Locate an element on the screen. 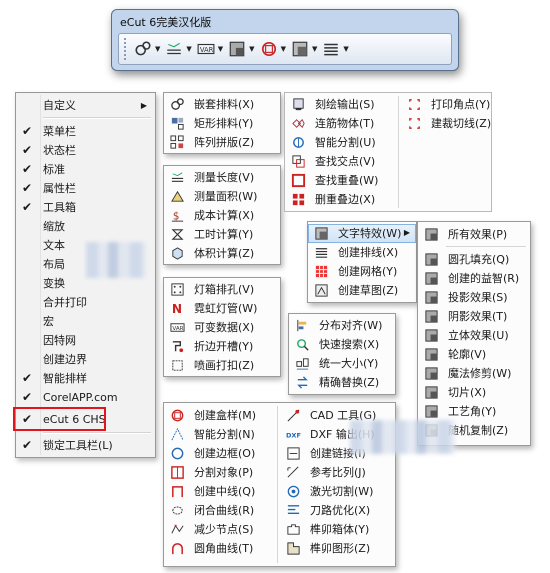 The image size is (550, 573). panel-item: 精确替换(Z) is located at coordinates (342, 382).